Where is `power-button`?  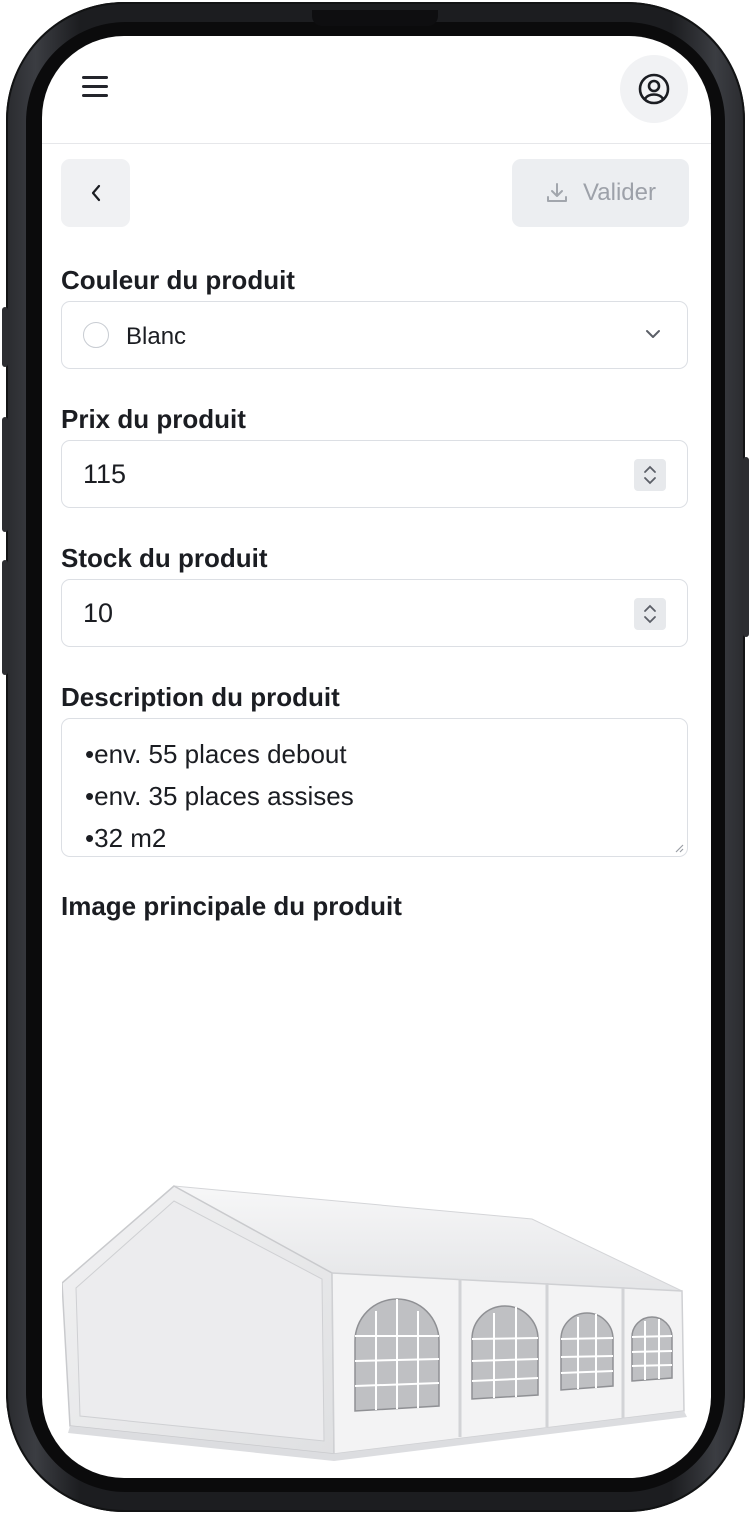
power-button is located at coordinates (746, 547).